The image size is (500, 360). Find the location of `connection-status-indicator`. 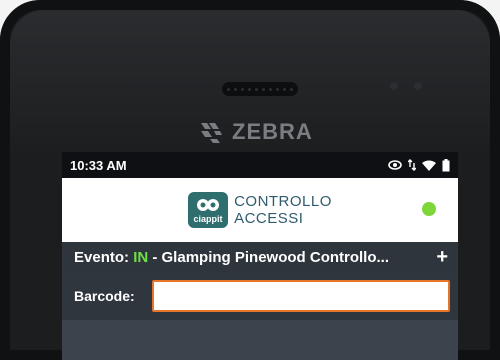

connection-status-indicator is located at coordinates (429, 209).